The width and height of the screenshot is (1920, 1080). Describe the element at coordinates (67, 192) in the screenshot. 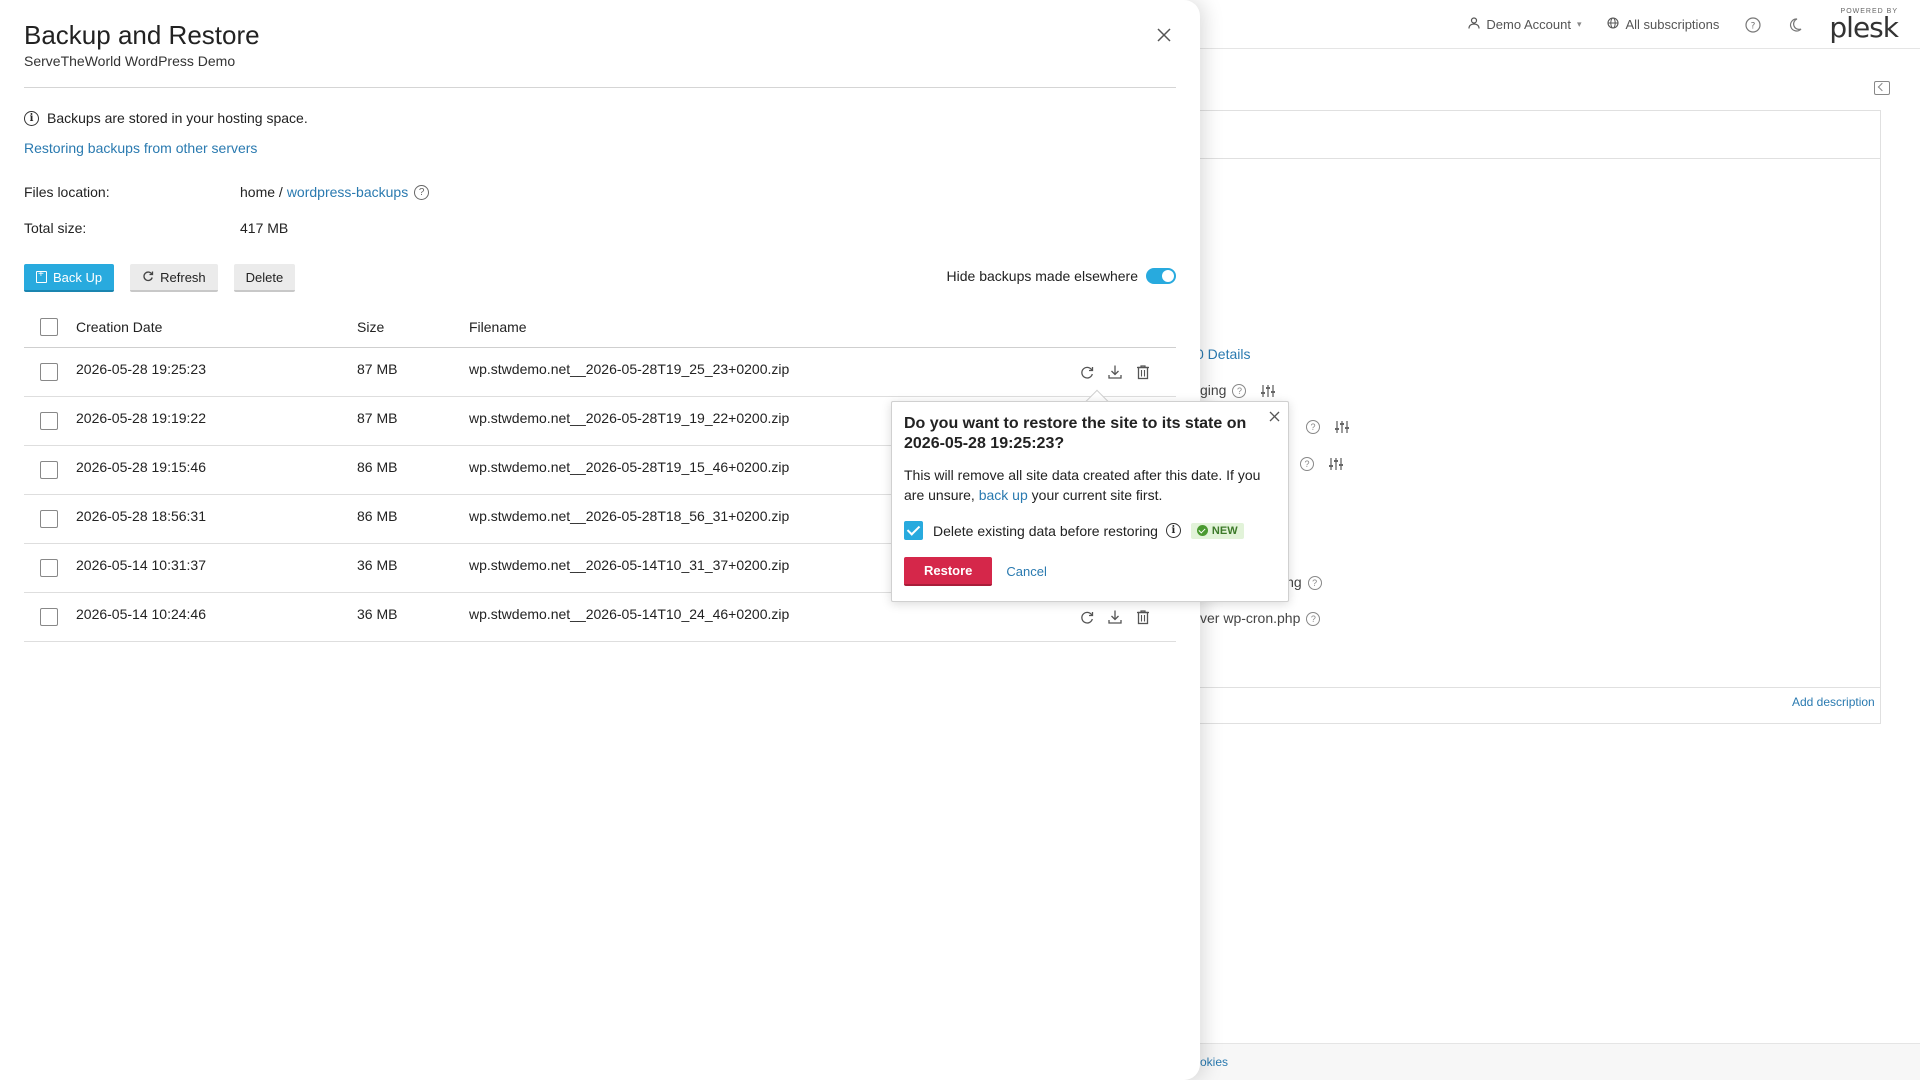

I see `files-location-label: Files location:` at that location.